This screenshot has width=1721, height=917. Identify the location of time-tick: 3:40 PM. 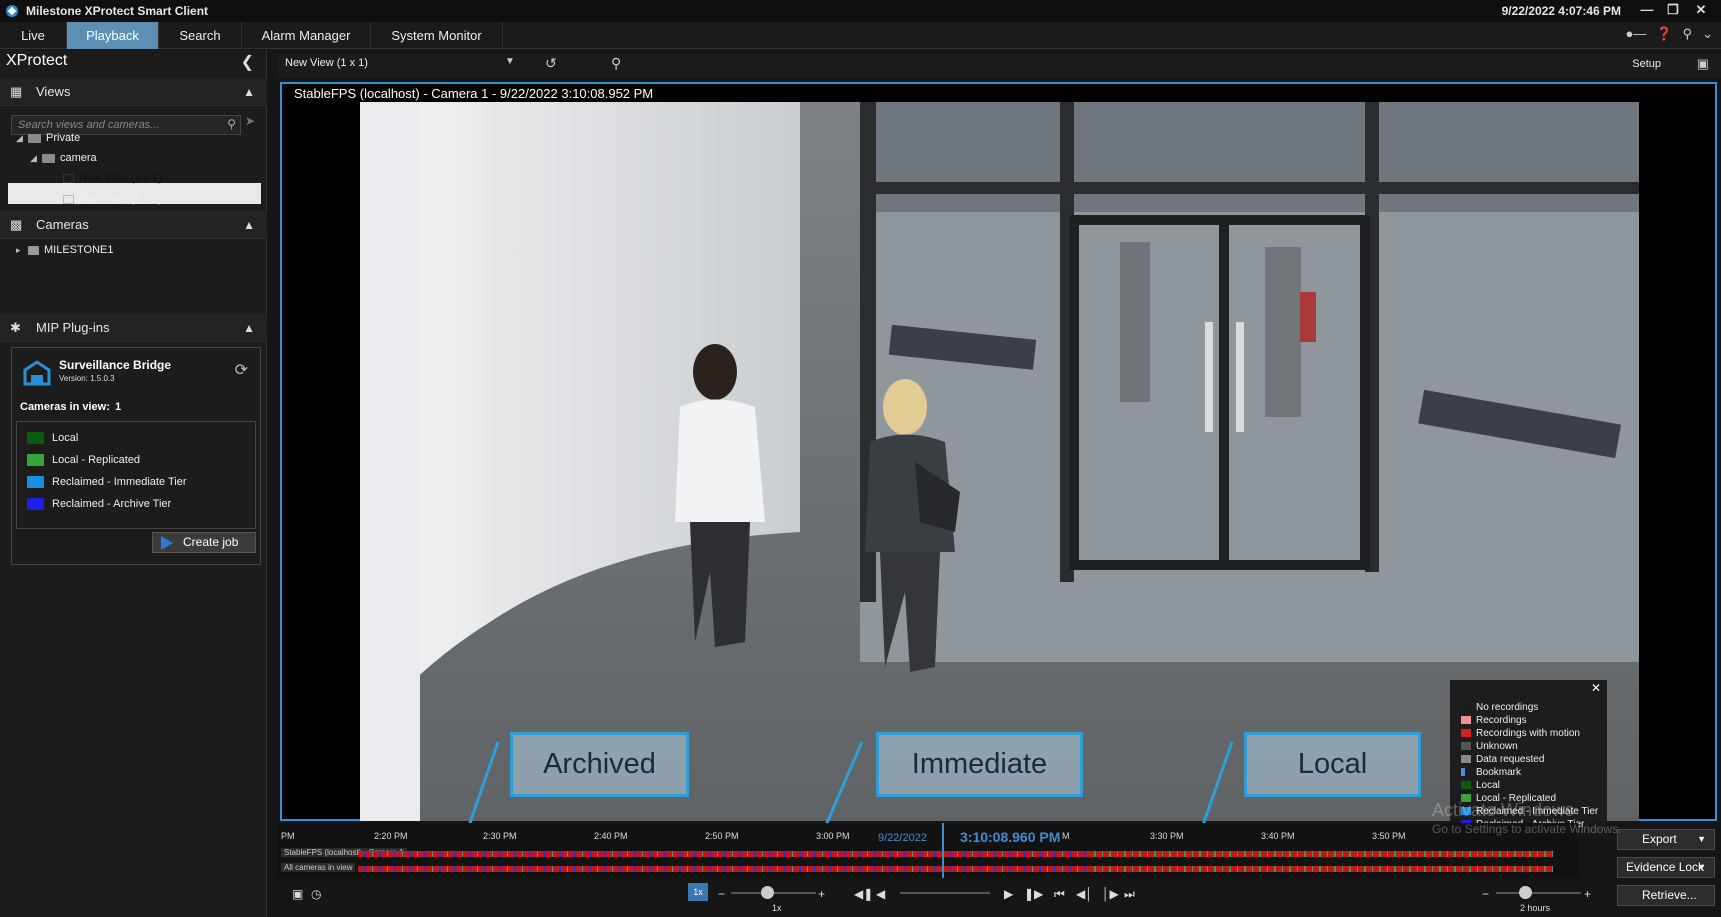
(1278, 836).